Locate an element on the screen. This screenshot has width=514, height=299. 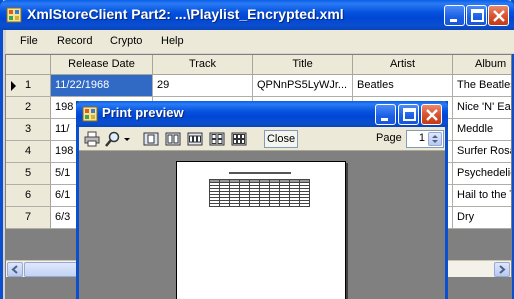
row-number: 5 is located at coordinates (28, 173).